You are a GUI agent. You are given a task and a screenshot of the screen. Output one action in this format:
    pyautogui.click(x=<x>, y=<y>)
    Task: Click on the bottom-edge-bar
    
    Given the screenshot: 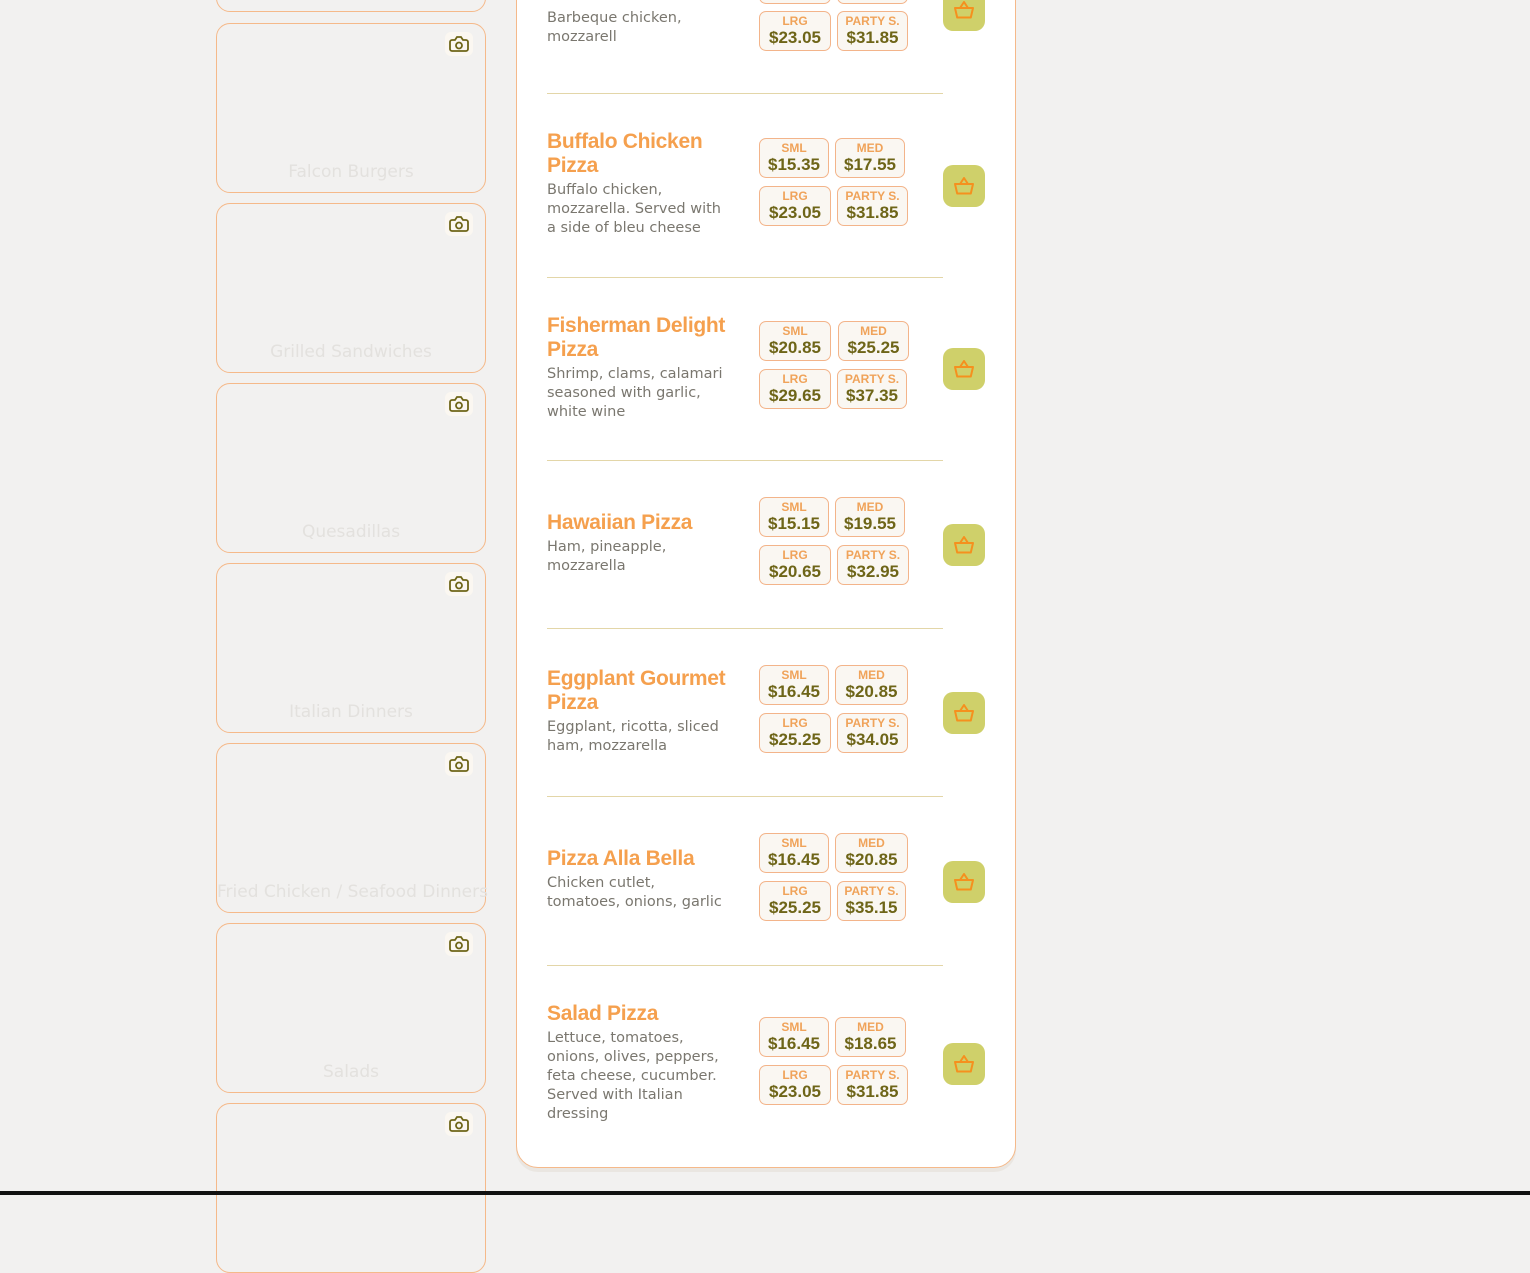 What is the action you would take?
    pyautogui.click(x=765, y=1193)
    